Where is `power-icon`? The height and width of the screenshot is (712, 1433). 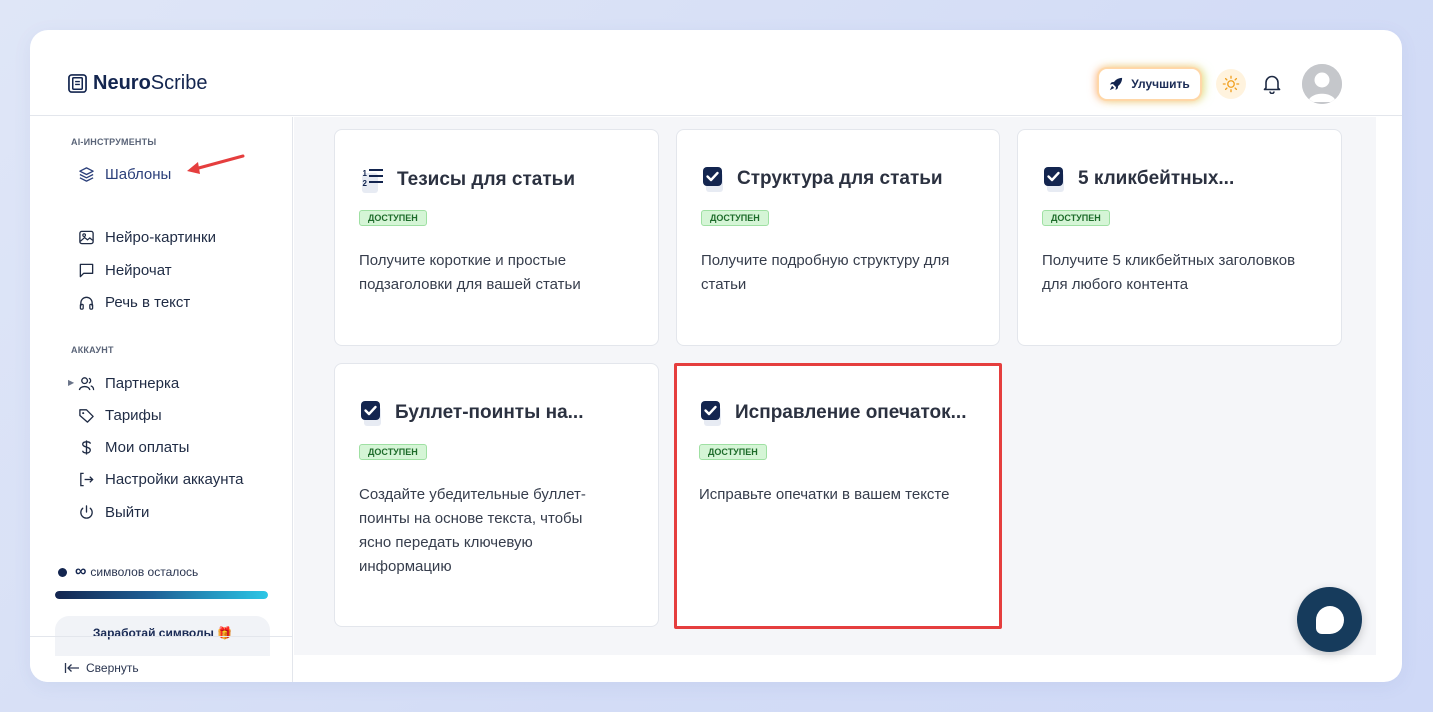
power-icon is located at coordinates (86, 511).